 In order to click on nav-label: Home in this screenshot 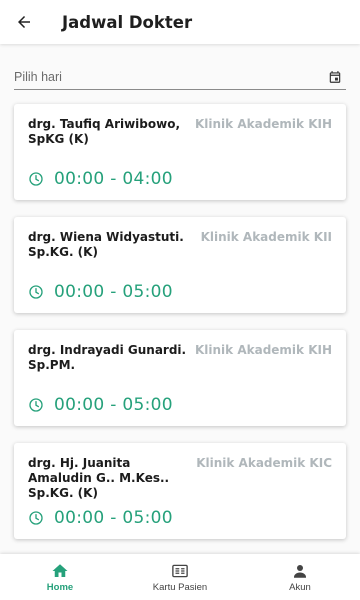, I will do `click(60, 587)`.